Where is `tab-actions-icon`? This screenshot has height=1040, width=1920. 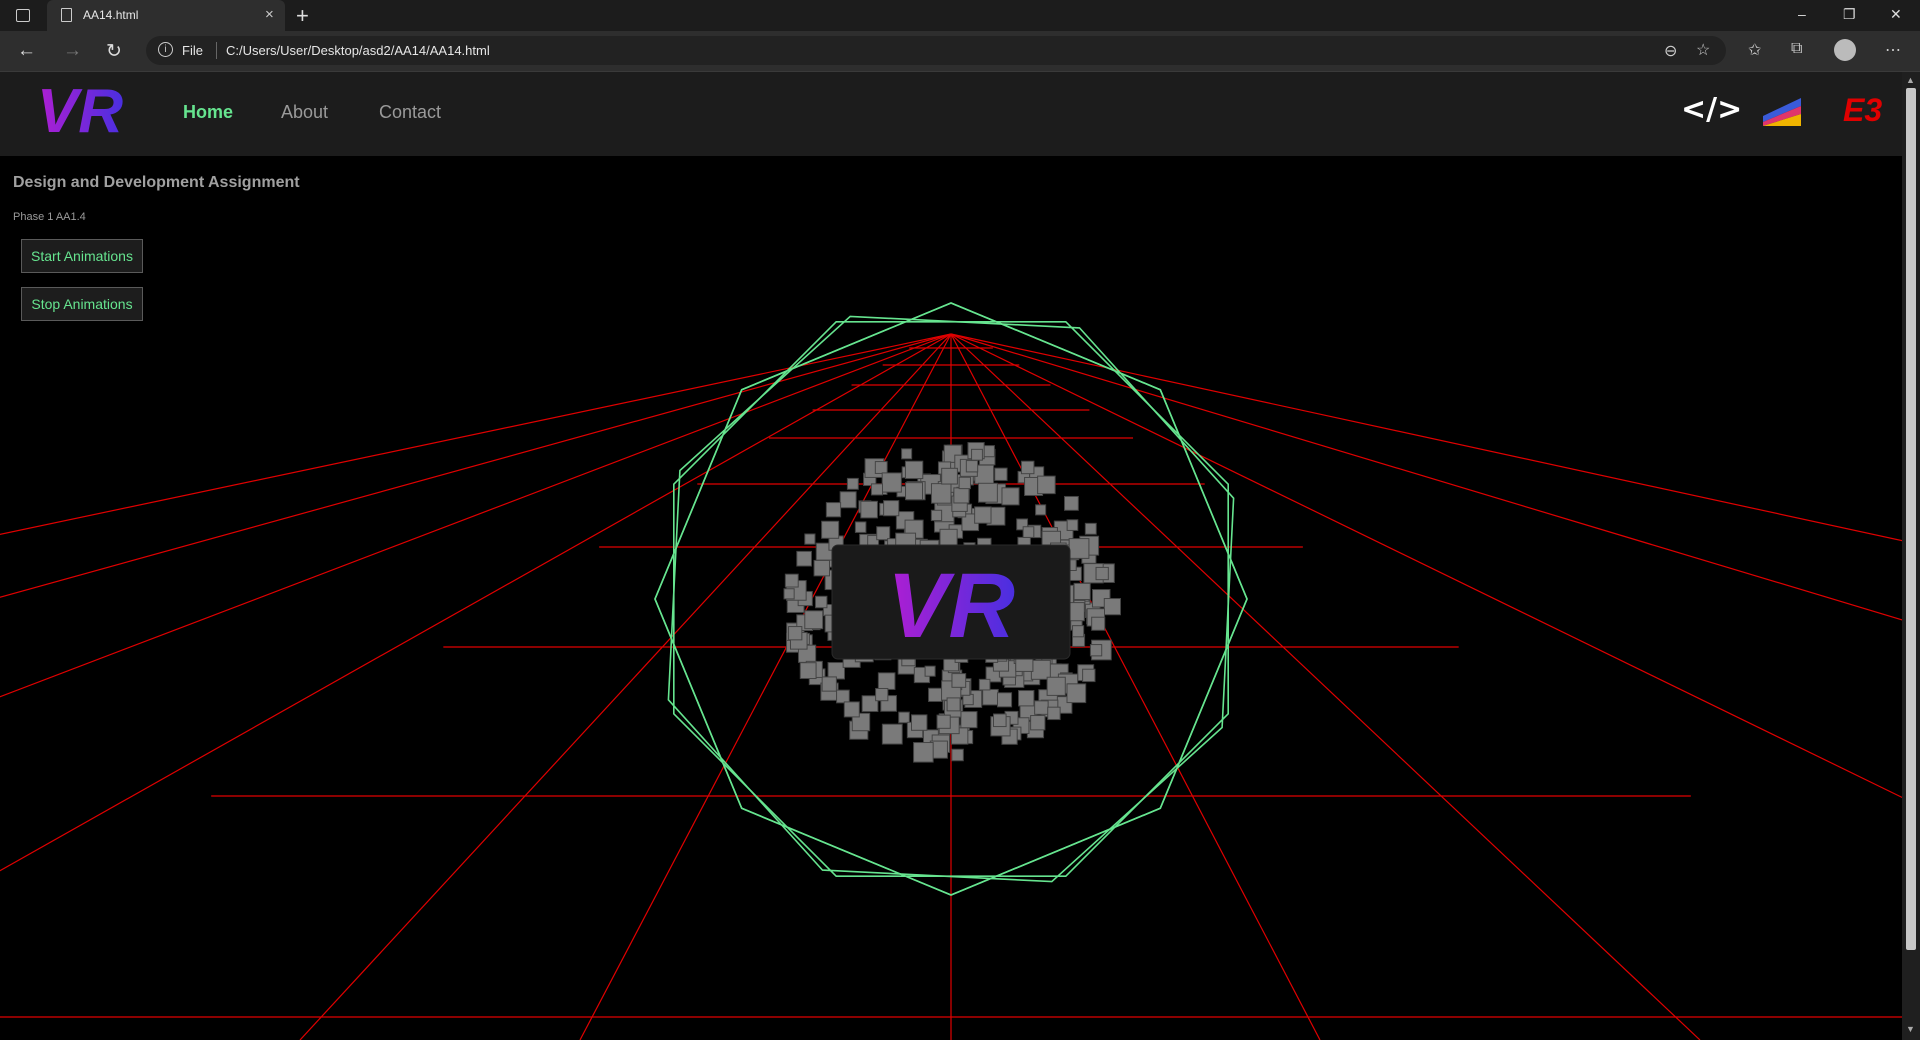 tab-actions-icon is located at coordinates (23, 15).